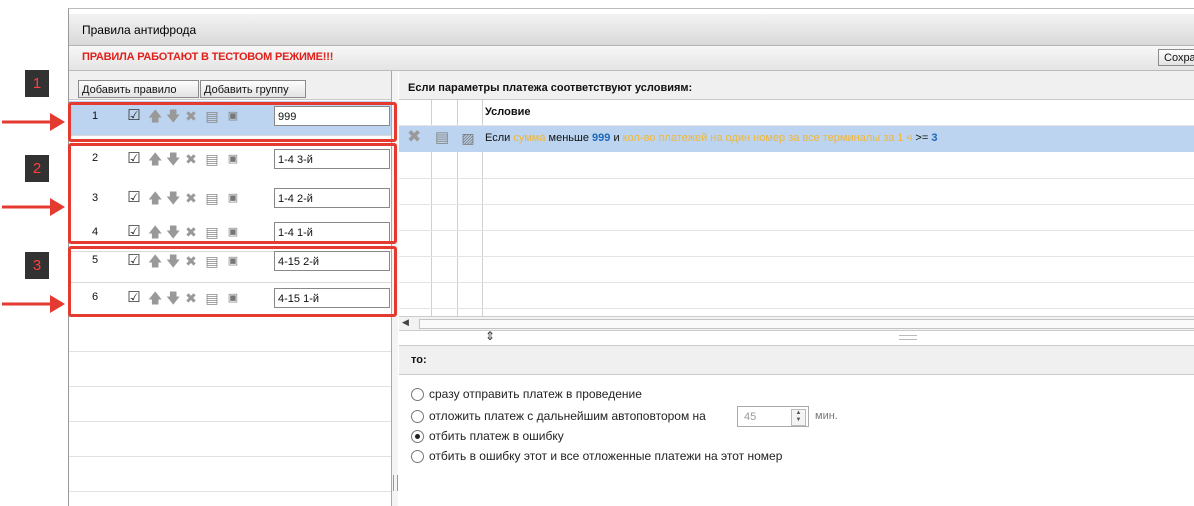 This screenshot has height=506, width=1194. What do you see at coordinates (773, 416) in the screenshot?
I see `delay-minutes-input: 45 ▲ ▼` at bounding box center [773, 416].